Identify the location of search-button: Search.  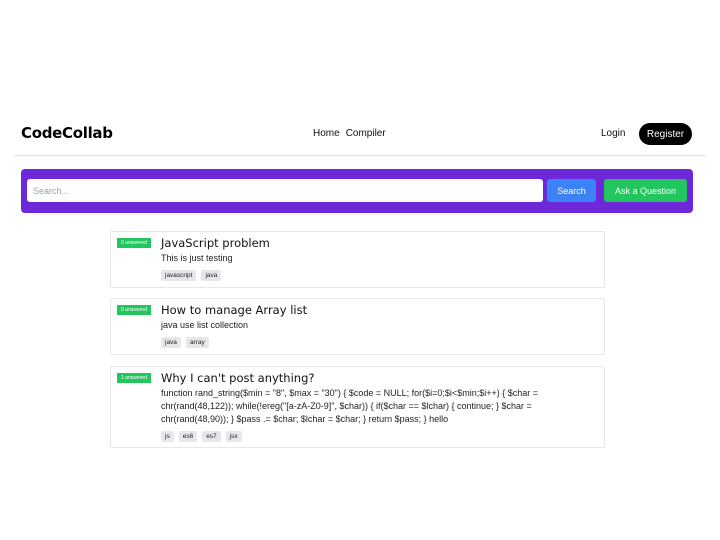
(571, 190).